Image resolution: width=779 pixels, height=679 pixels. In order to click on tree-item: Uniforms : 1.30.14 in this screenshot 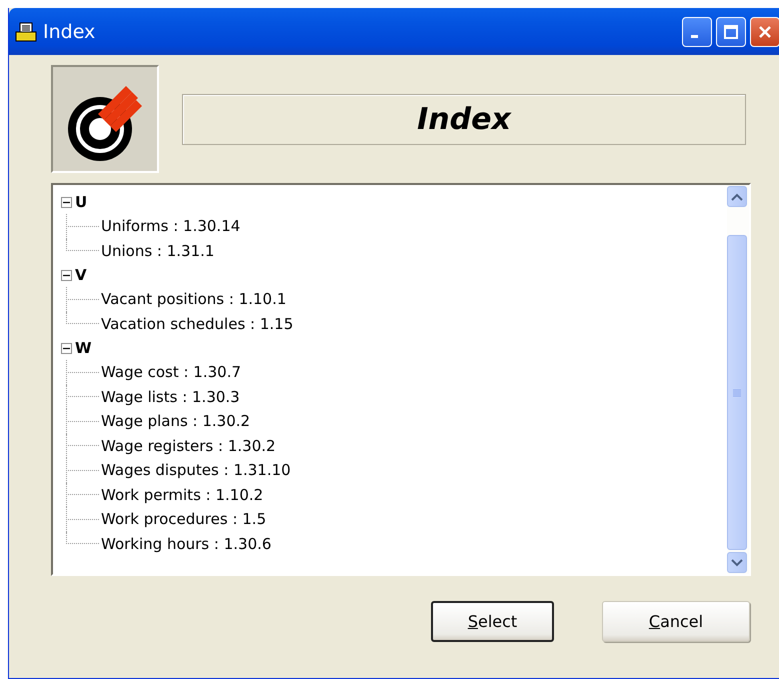, I will do `click(171, 226)`.